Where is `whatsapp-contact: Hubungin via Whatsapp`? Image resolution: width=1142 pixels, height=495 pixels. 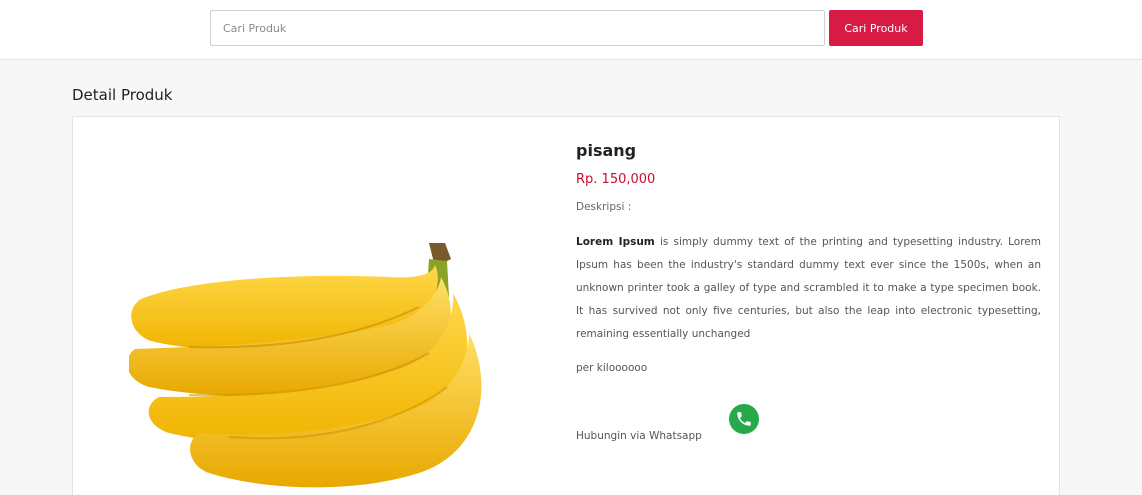
whatsapp-contact: Hubungin via Whatsapp is located at coordinates (808, 429).